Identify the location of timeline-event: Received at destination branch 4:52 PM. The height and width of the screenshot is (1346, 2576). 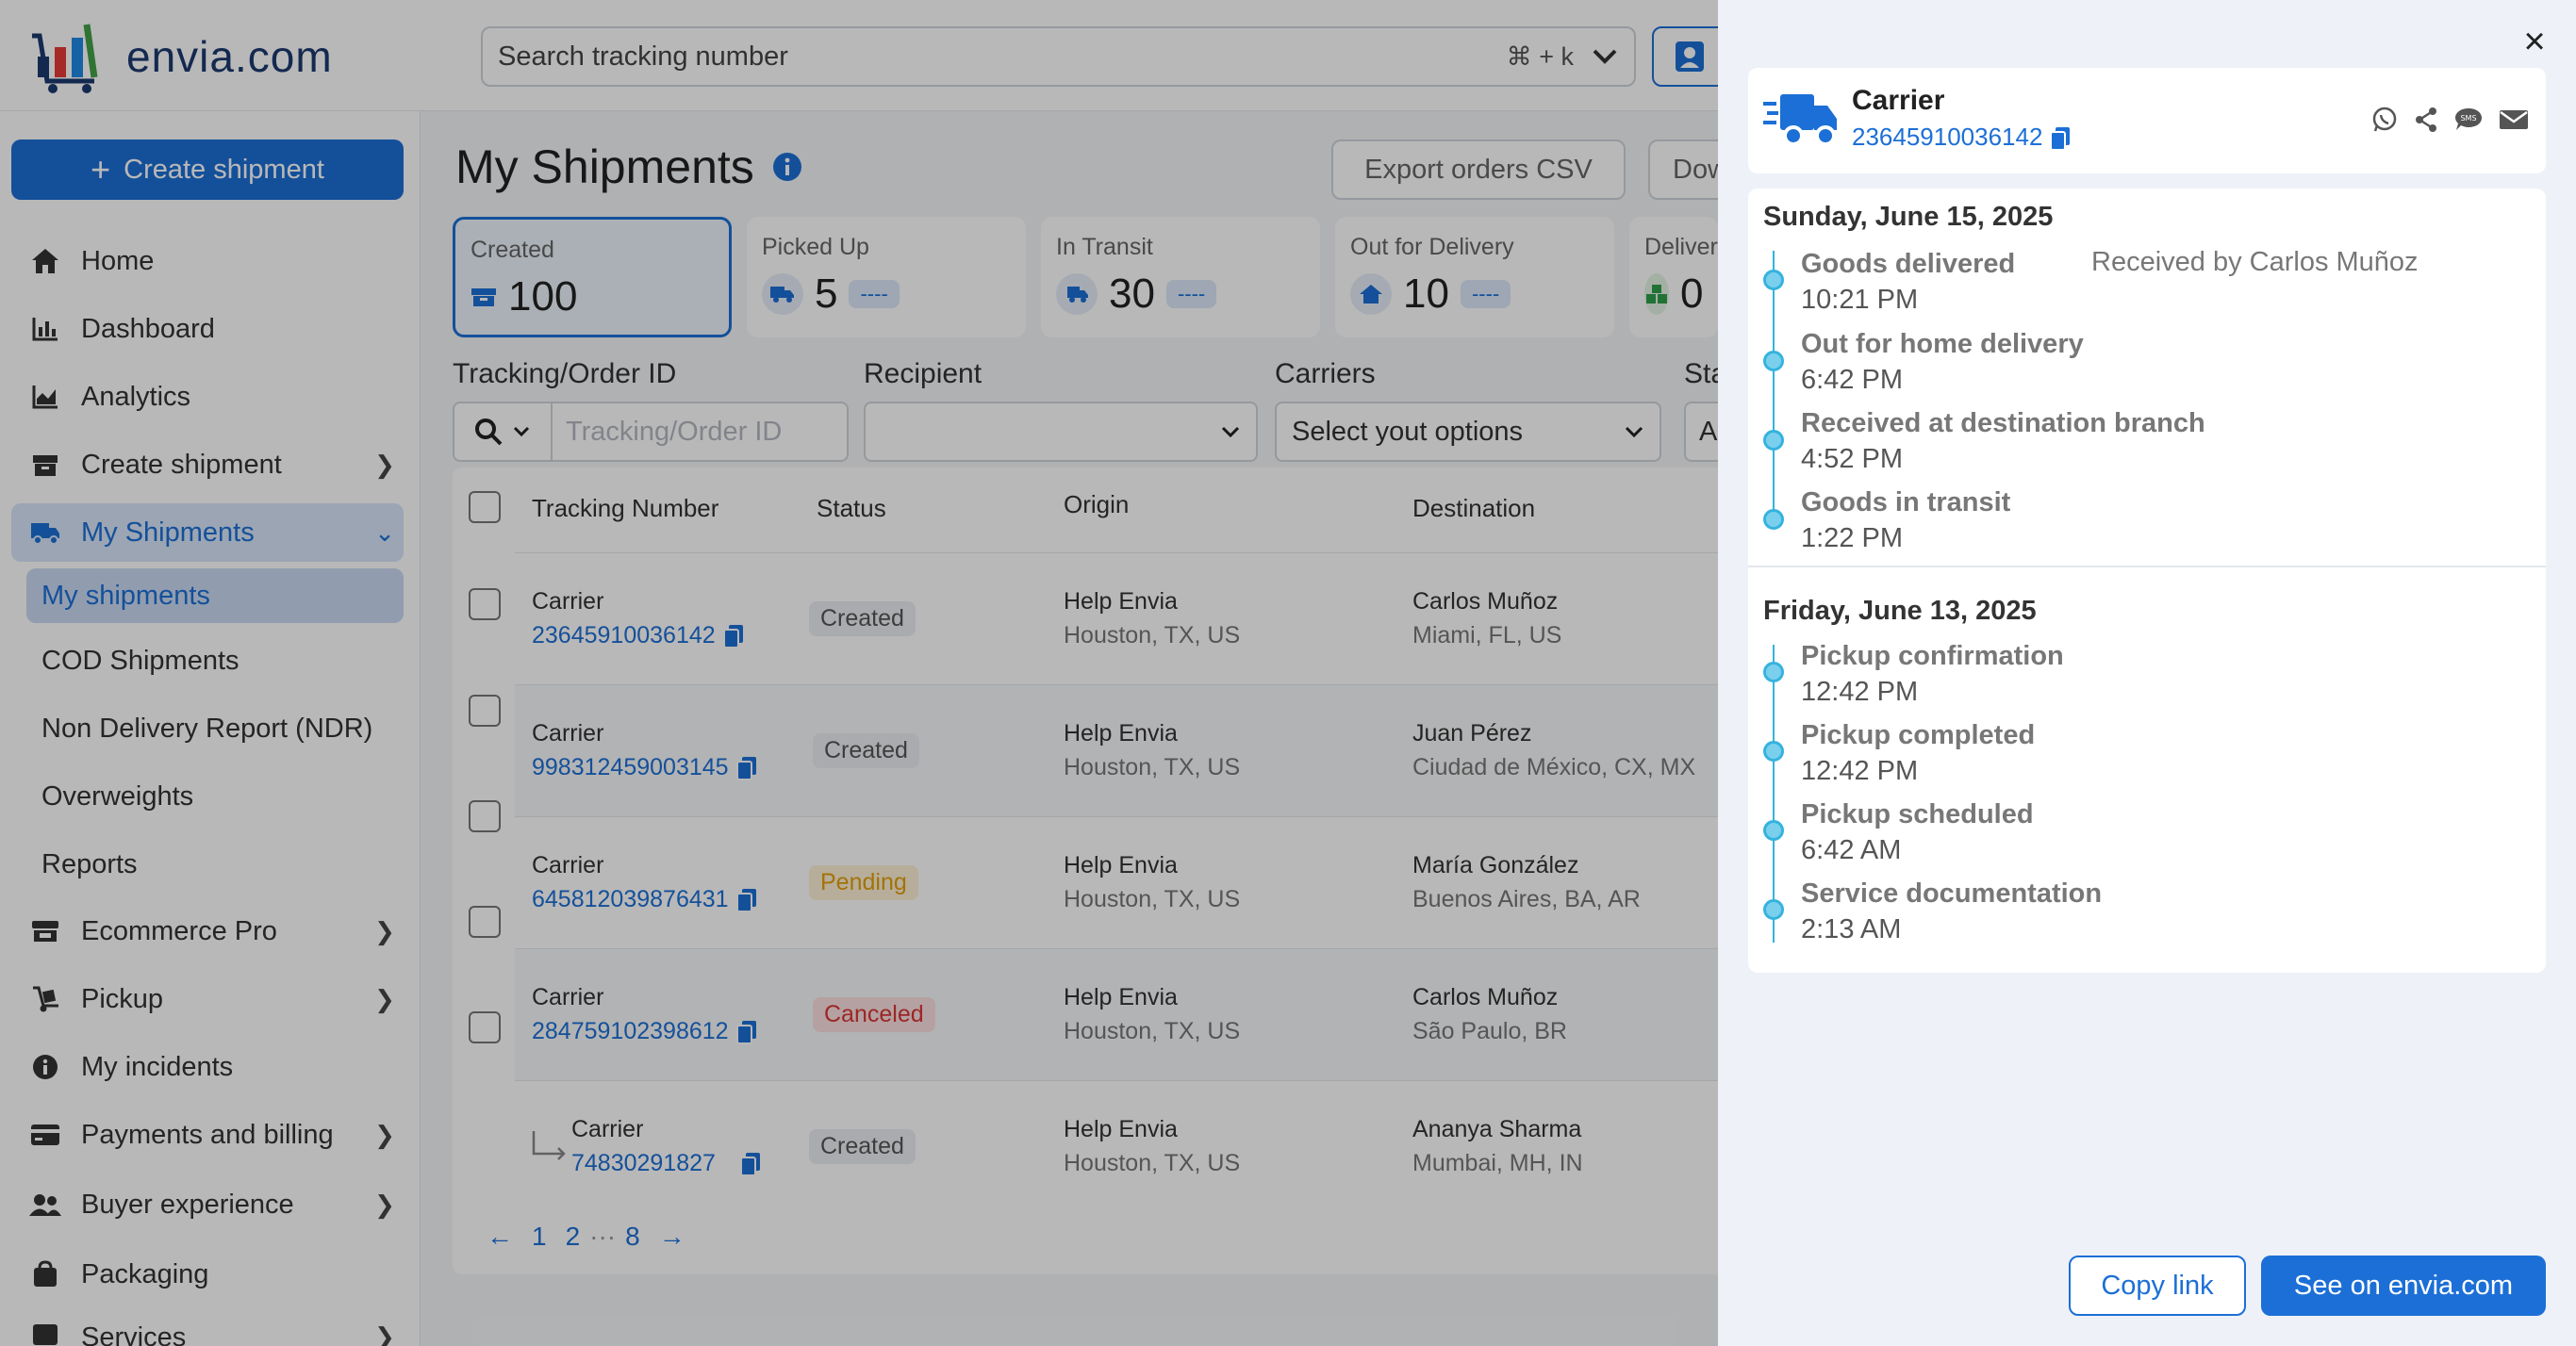
(2003, 441).